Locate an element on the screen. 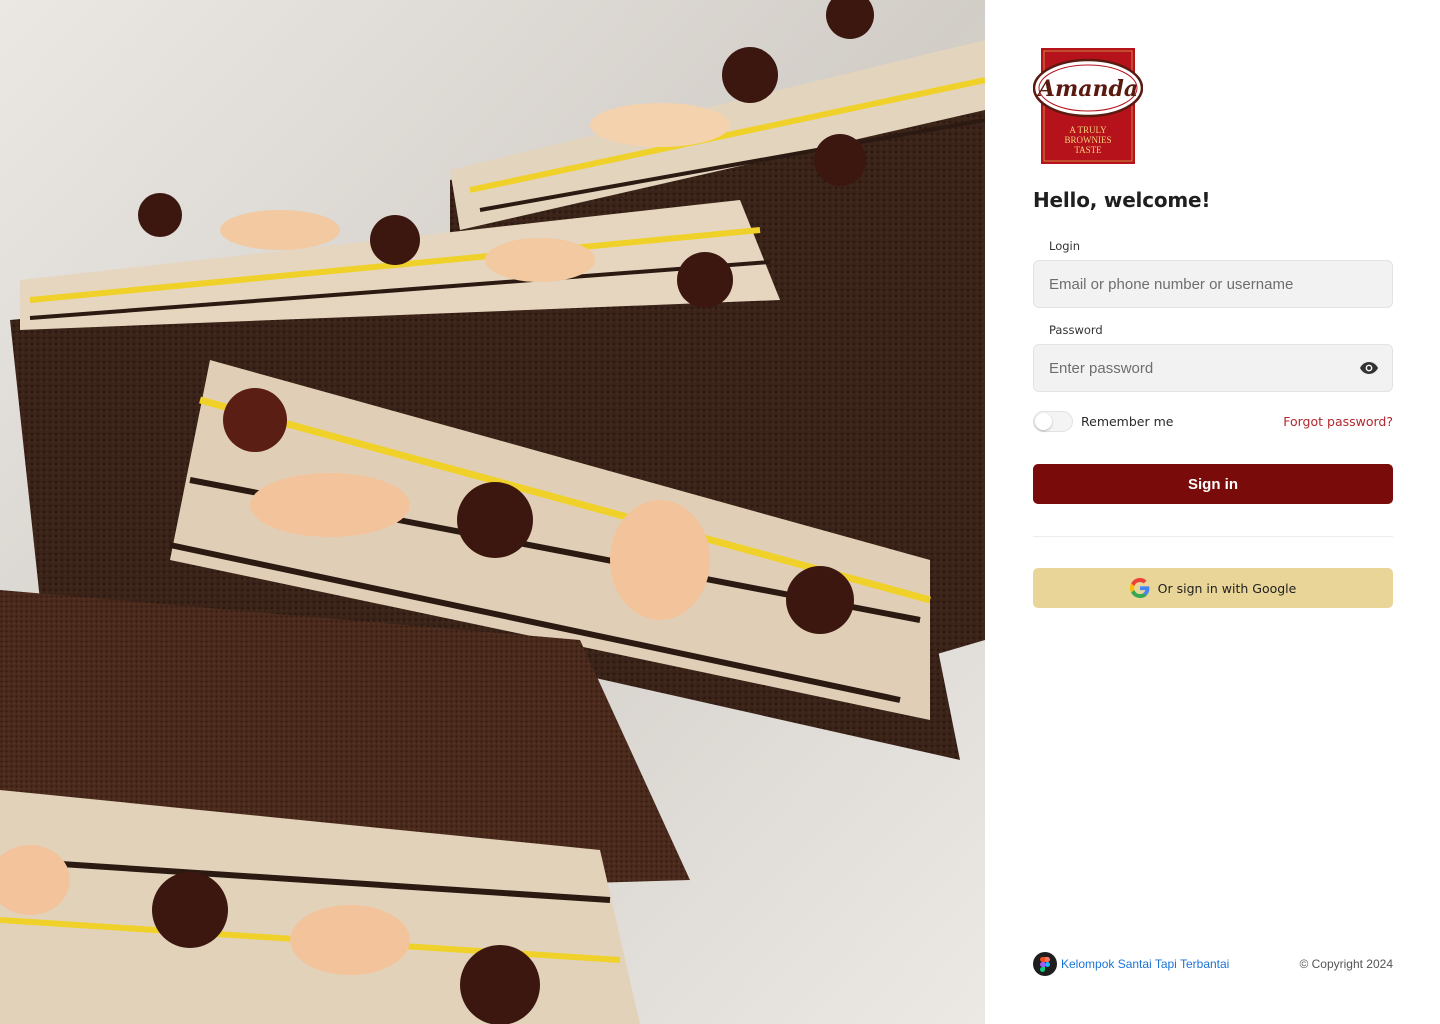 This screenshot has height=1024, width=1440. footer-brand-link: Kelompok Santai Tapi Terbantai is located at coordinates (1131, 964).